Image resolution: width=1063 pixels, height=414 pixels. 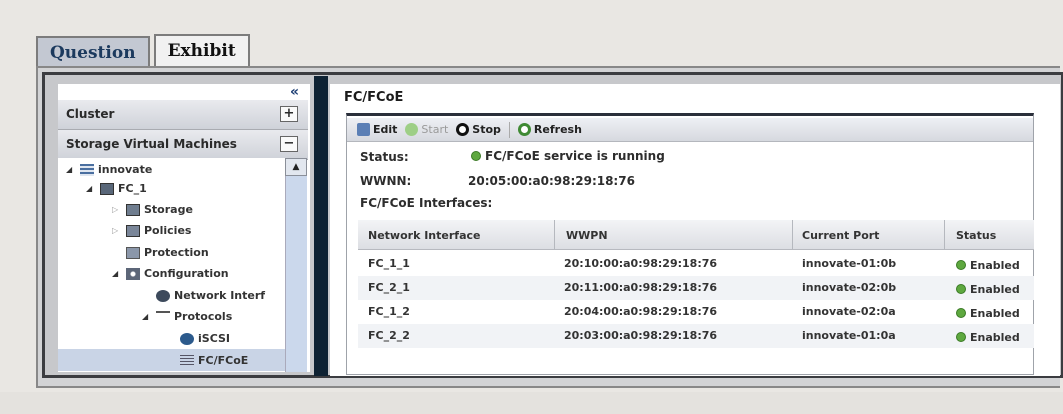 What do you see at coordinates (321, 226) in the screenshot?
I see `pane-divider` at bounding box center [321, 226].